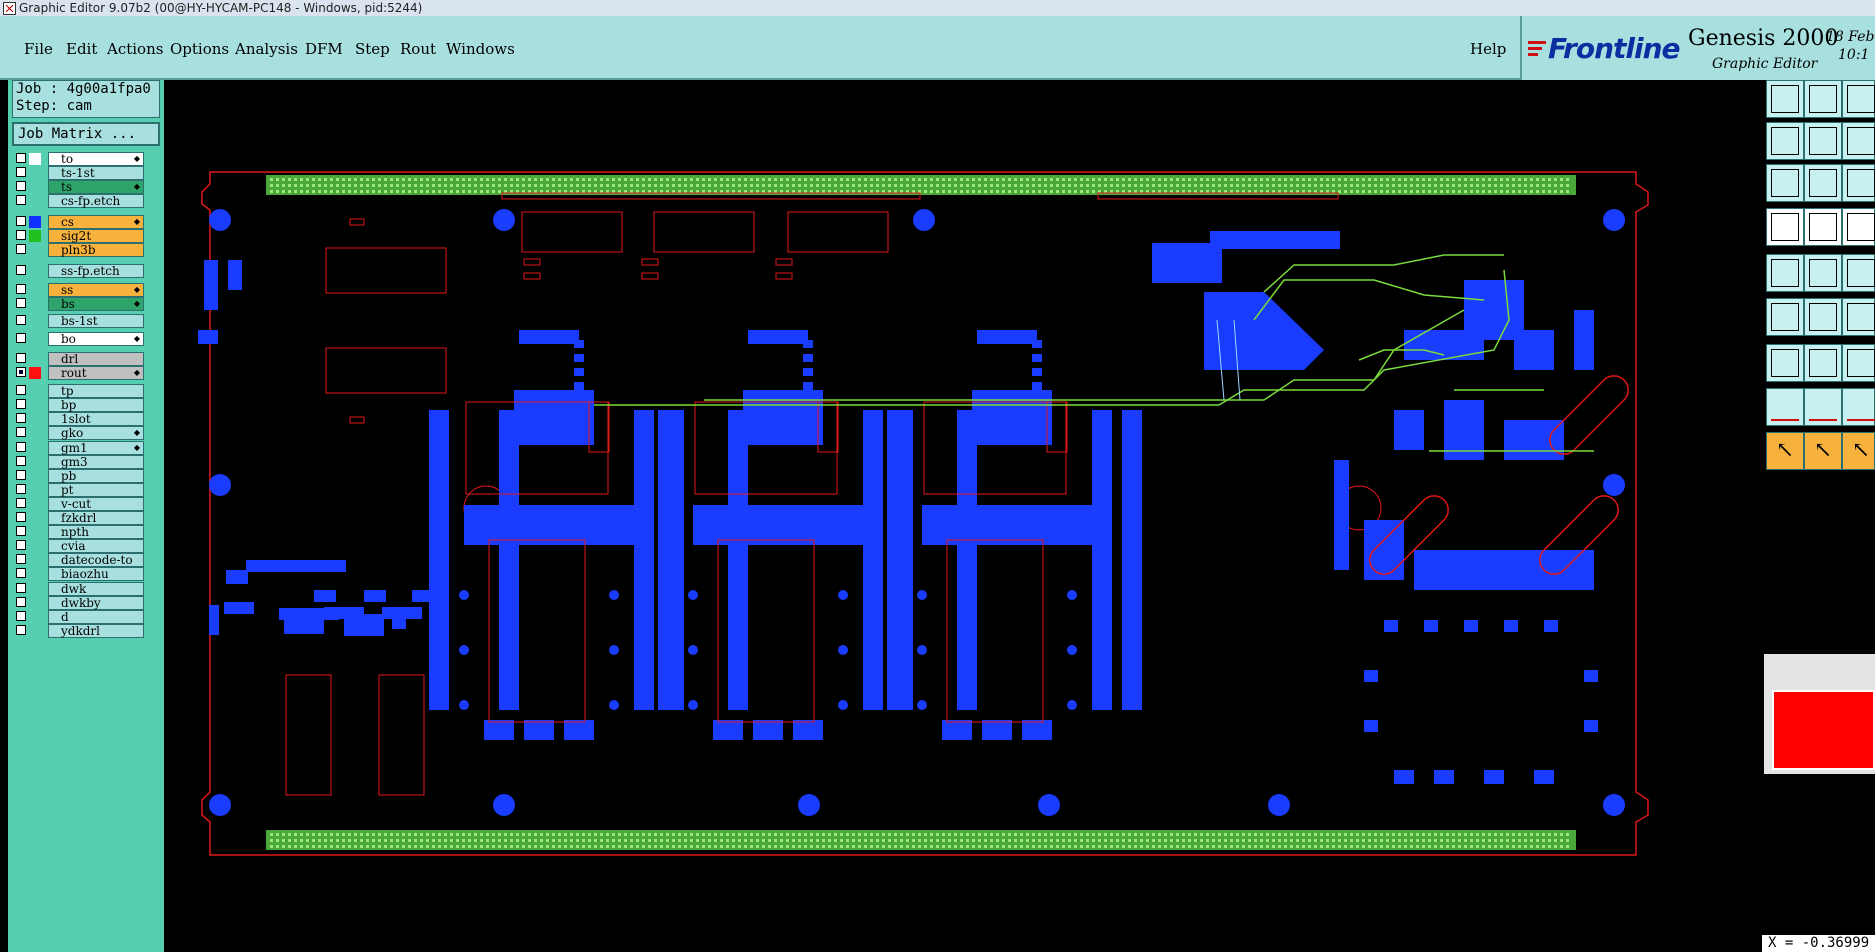 The height and width of the screenshot is (952, 1875). Describe the element at coordinates (78, 603) in the screenshot. I see `layer-row-dwkby: dwkby` at that location.